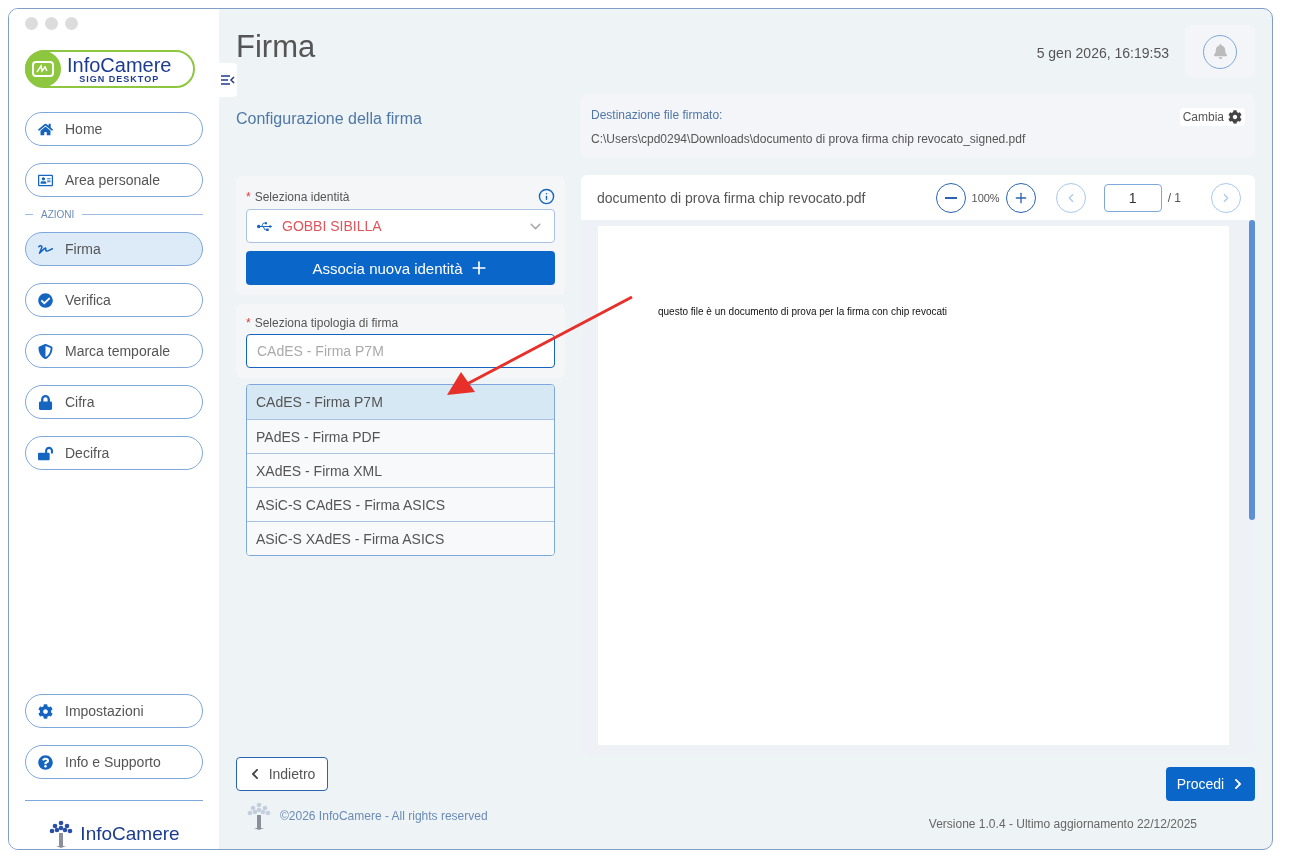 Image resolution: width=1293 pixels, height=854 pixels. Describe the element at coordinates (45, 351) in the screenshot. I see `shield-icon` at that location.